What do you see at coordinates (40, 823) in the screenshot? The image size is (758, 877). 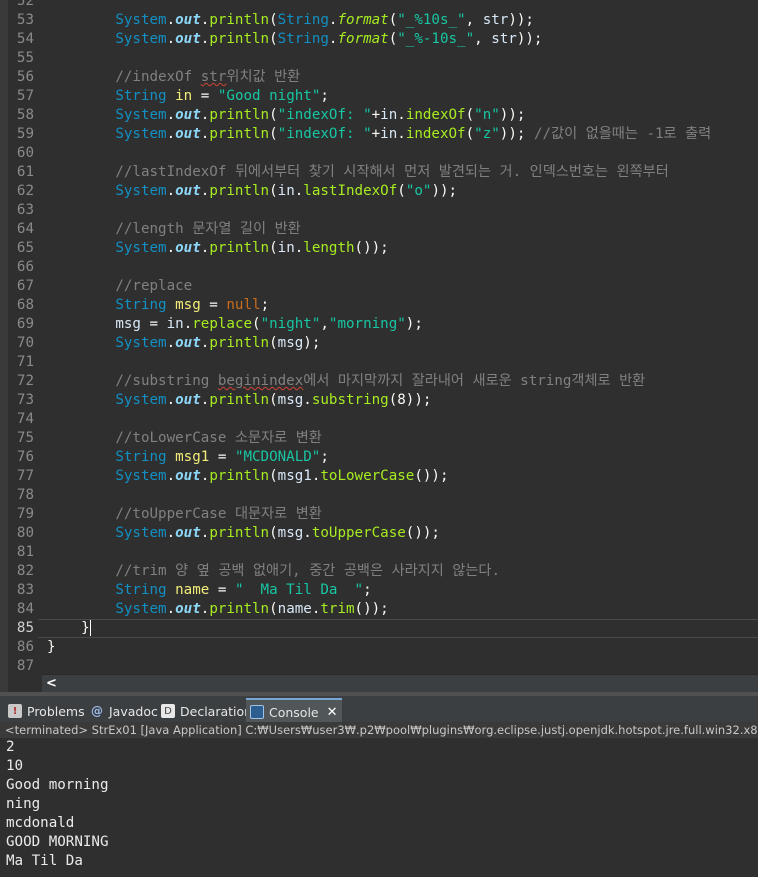 I see `console-line: mcdonald` at bounding box center [40, 823].